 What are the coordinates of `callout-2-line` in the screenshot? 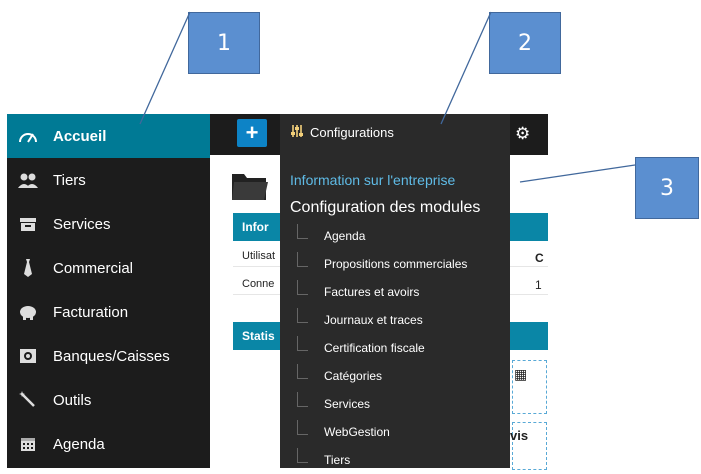 It's located at (466, 68).